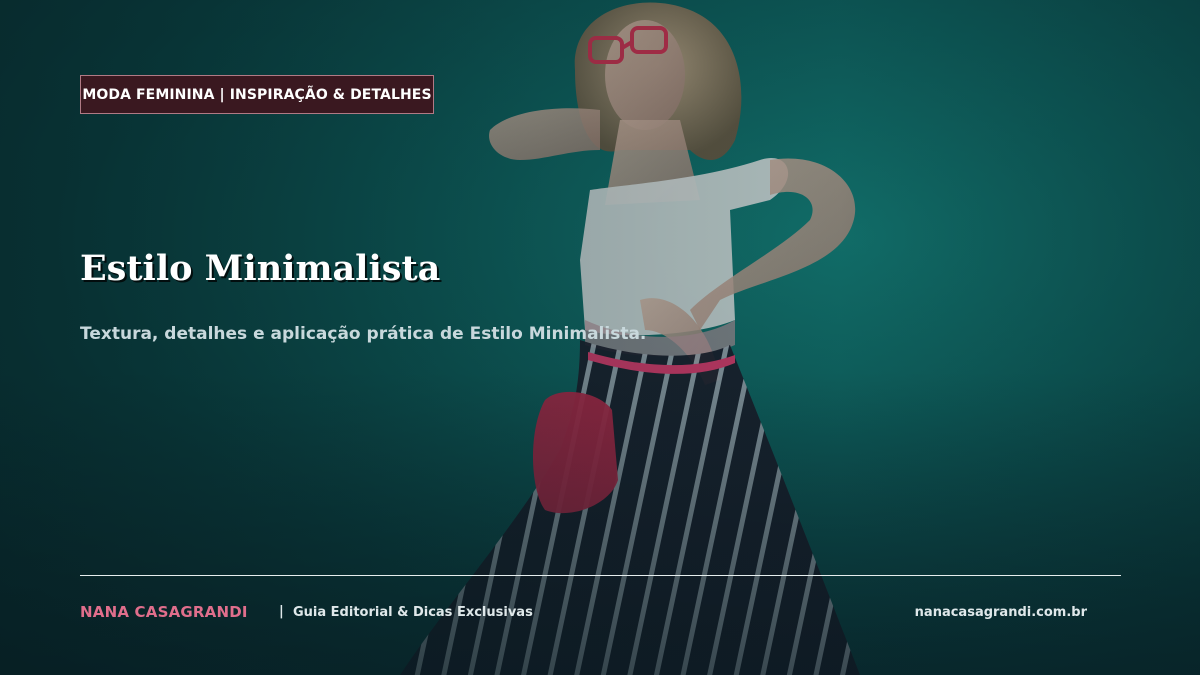  Describe the element at coordinates (164, 612) in the screenshot. I see `brand-name: NANA CASAGRANDI` at that location.